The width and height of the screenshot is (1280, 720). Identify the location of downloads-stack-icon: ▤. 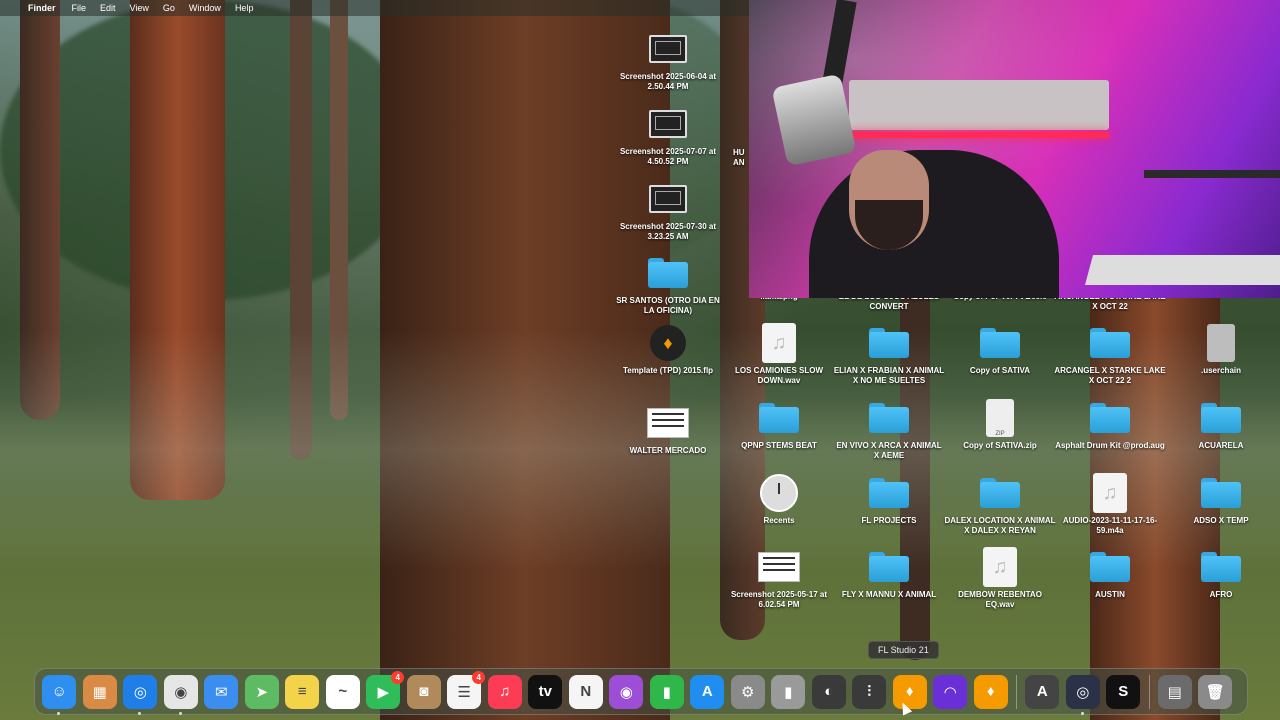
(1174, 691).